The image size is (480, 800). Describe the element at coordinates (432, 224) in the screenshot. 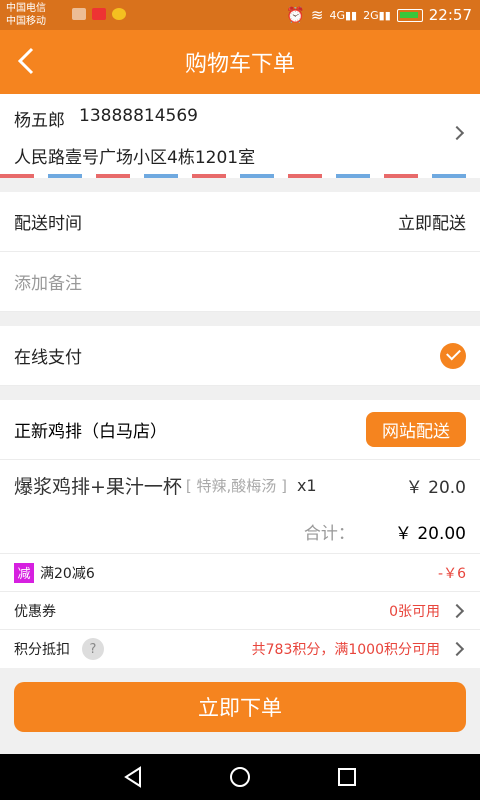

I see `delivery-time-value: 立即配送` at that location.